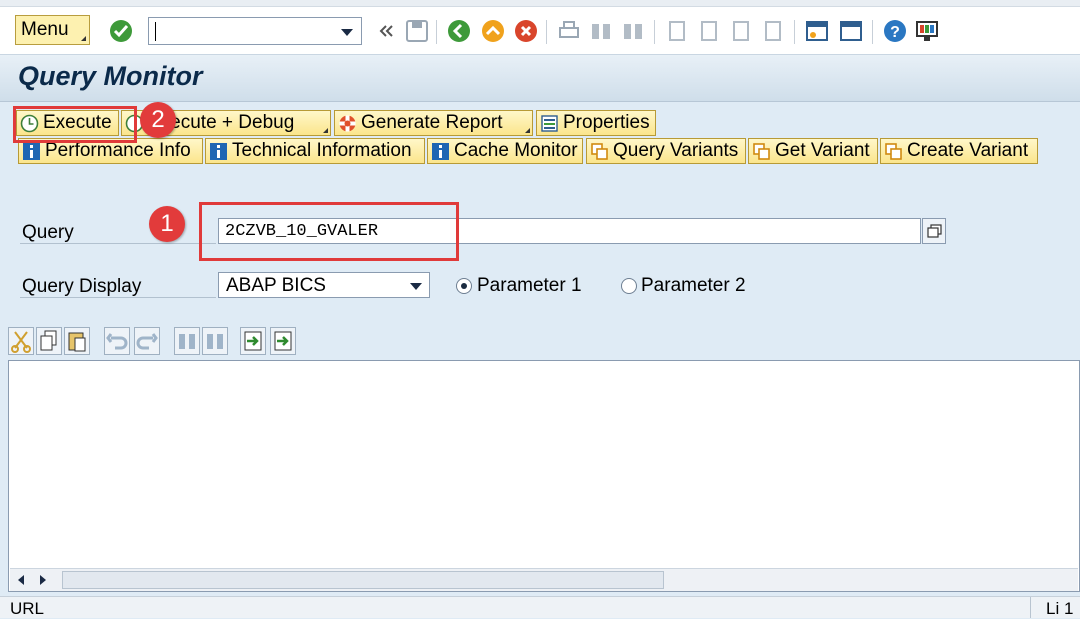  What do you see at coordinates (77, 341) in the screenshot?
I see `paste-icon` at bounding box center [77, 341].